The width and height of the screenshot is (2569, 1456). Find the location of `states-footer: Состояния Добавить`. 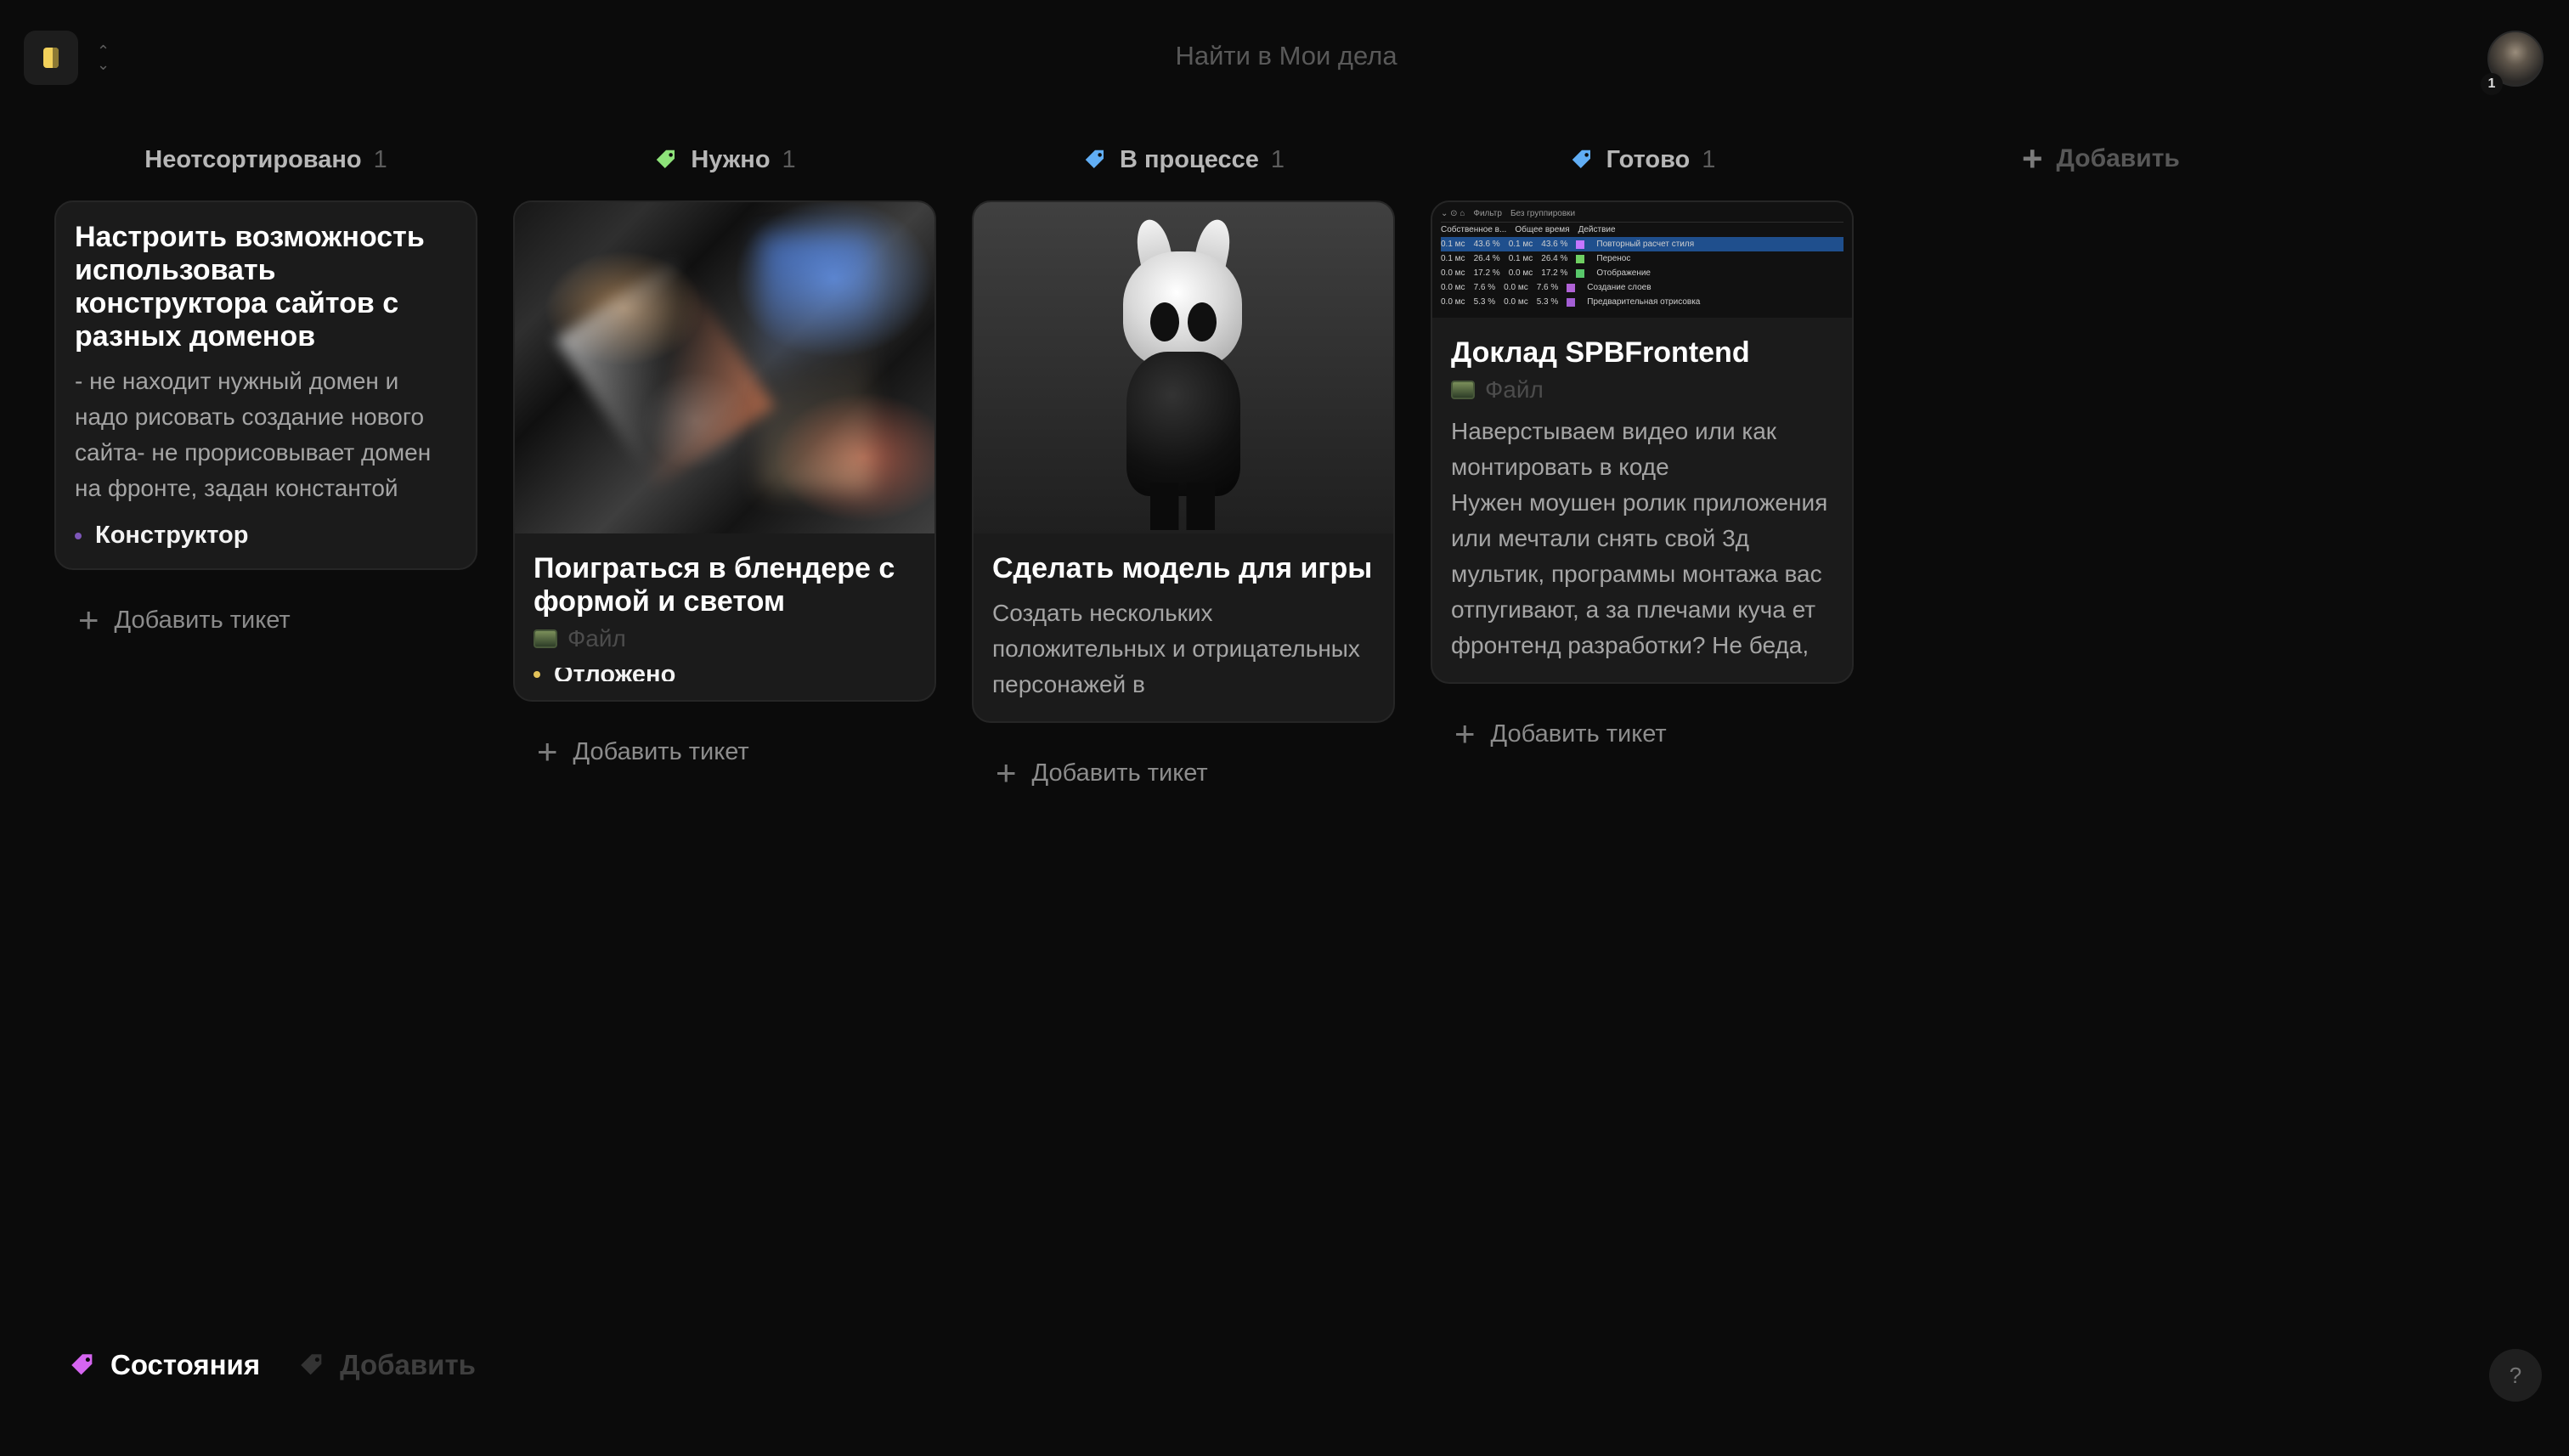

states-footer: Состояния Добавить is located at coordinates (272, 1365).